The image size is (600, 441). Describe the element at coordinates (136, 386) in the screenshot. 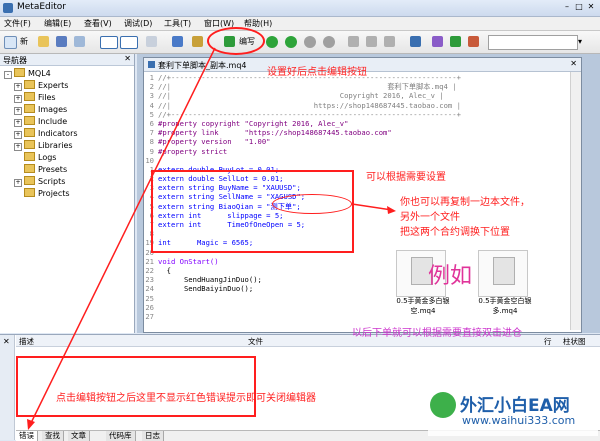

I see `toolbox-highlight` at that location.